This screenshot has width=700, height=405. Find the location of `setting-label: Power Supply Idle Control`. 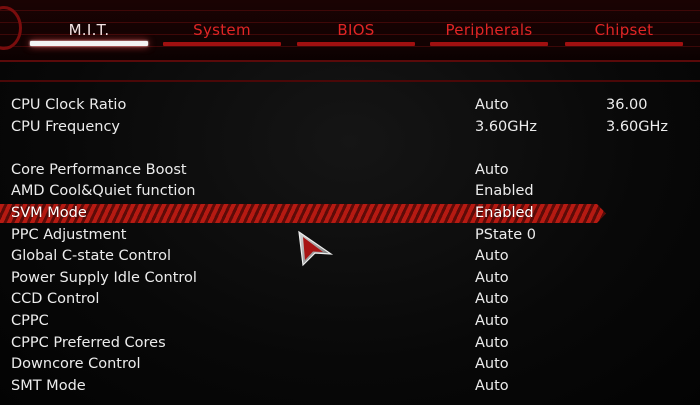

setting-label: Power Supply Idle Control is located at coordinates (104, 278).